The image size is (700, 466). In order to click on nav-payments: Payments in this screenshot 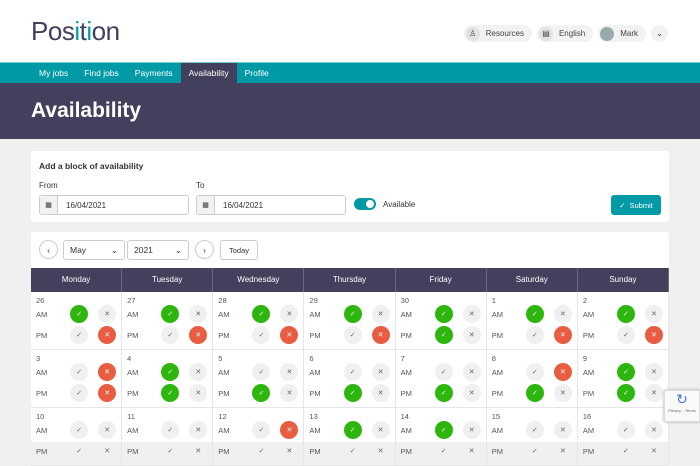, I will do `click(154, 73)`.